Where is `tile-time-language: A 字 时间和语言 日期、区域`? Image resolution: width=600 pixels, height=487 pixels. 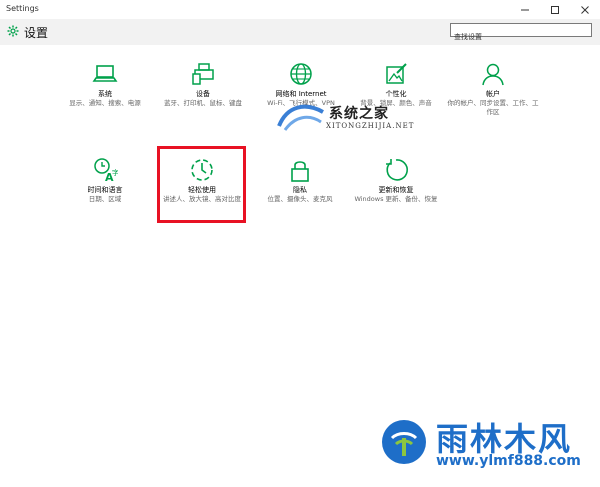 tile-time-language: A 字 时间和语言 日期、区域 is located at coordinates (105, 180).